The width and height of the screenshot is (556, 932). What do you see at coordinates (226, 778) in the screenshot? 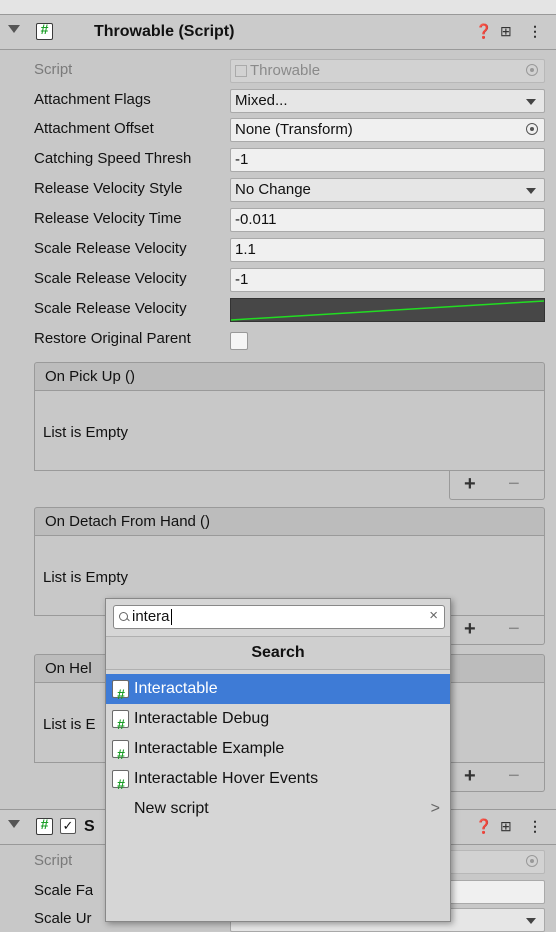
I see `popup-item-label: Interactable Hover Events` at bounding box center [226, 778].